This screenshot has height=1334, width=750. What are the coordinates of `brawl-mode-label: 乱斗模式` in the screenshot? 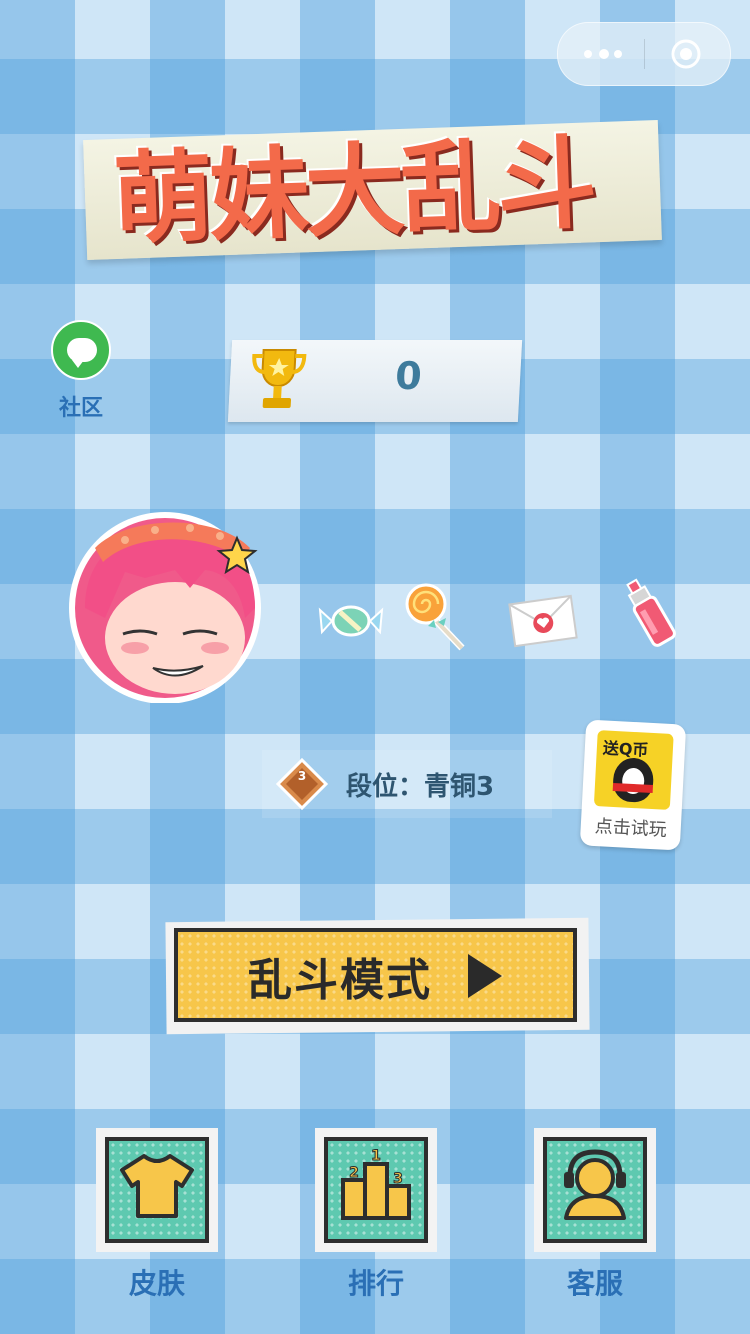 It's located at (340, 980).